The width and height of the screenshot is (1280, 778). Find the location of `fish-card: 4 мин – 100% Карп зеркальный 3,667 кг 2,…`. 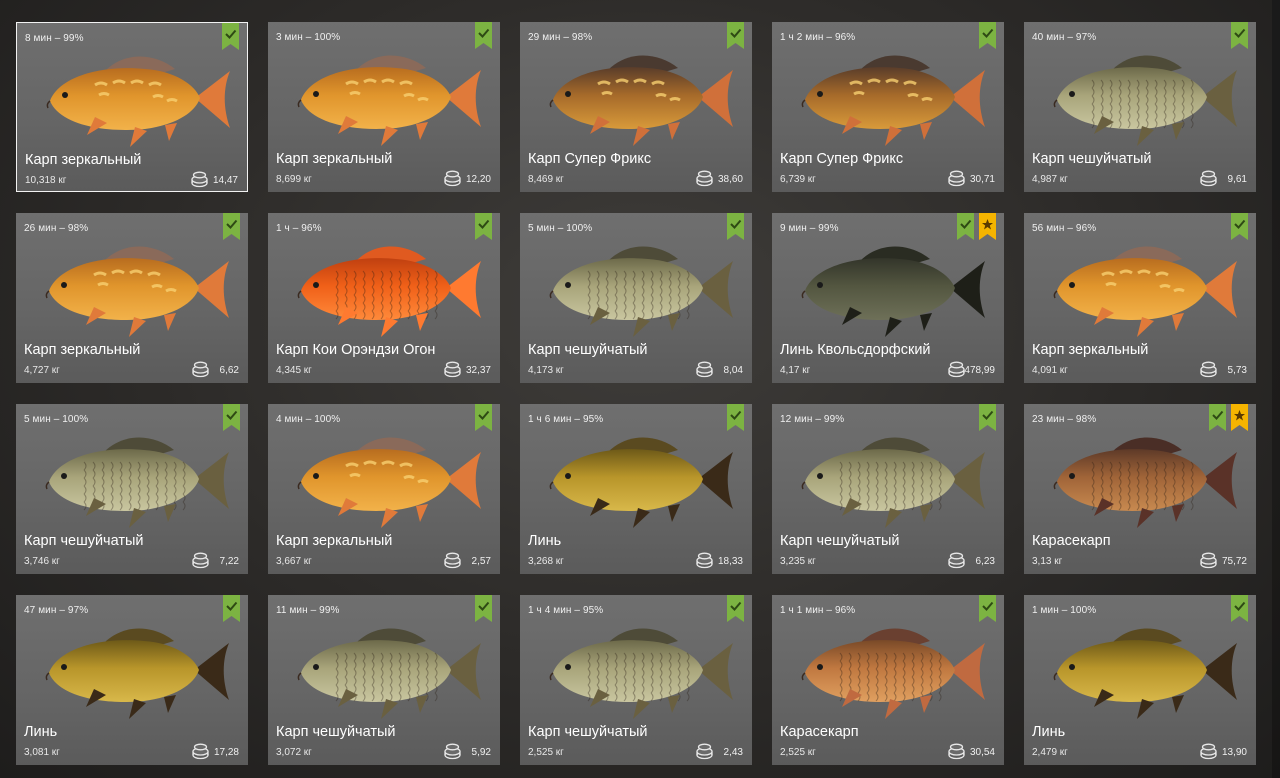

fish-card: 4 мин – 100% Карп зеркальный 3,667 кг 2,… is located at coordinates (384, 489).